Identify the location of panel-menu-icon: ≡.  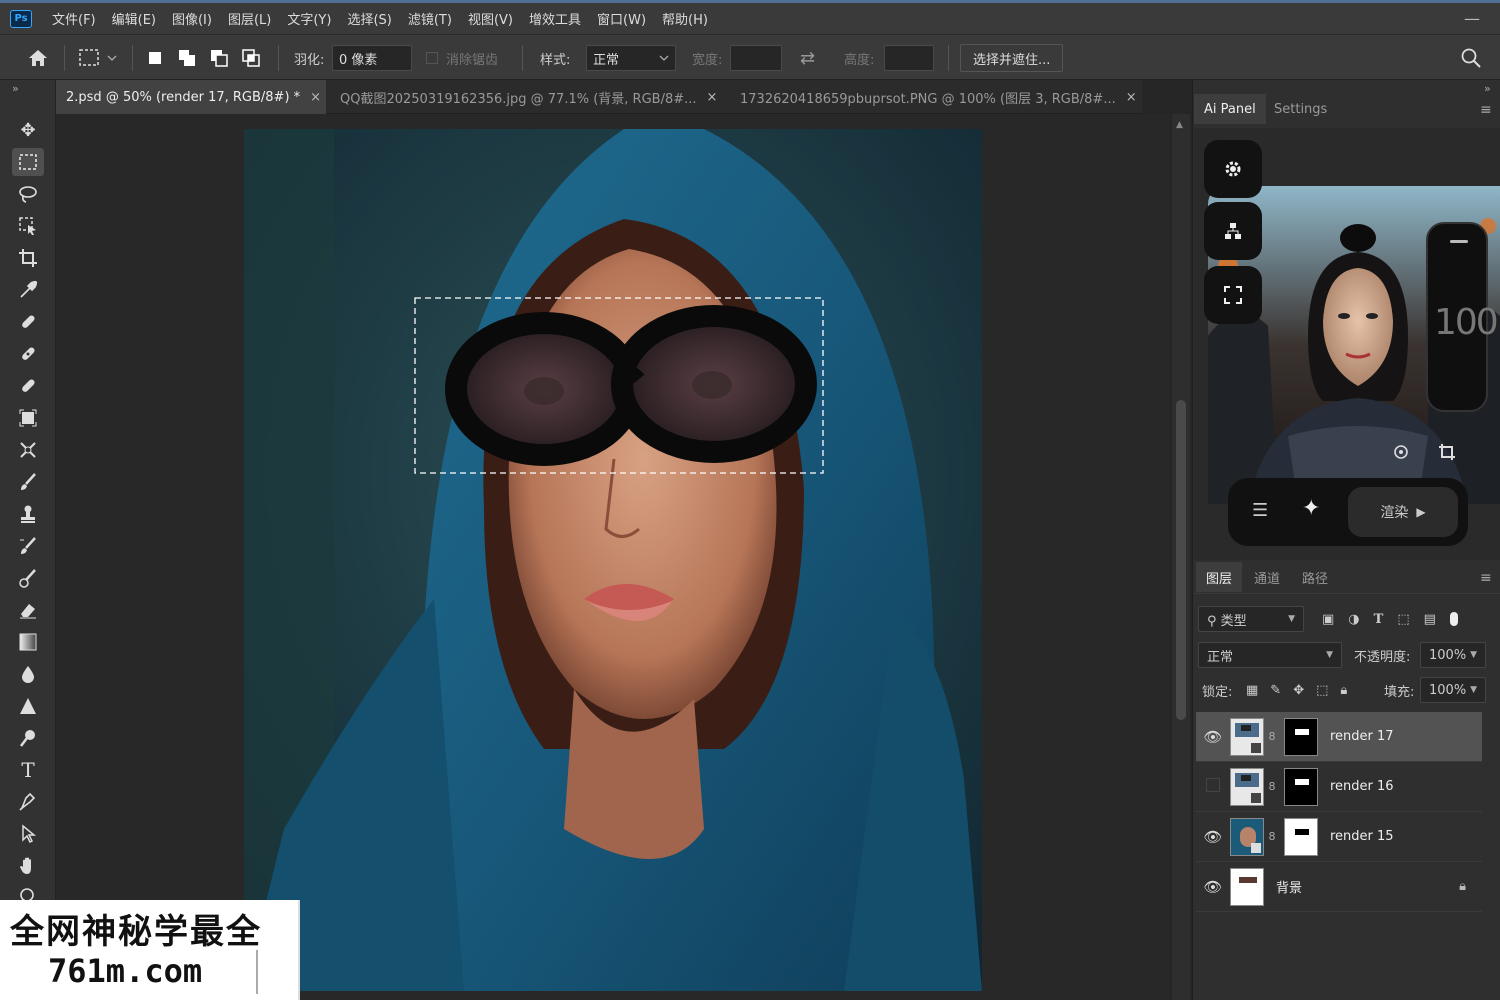
(1486, 110).